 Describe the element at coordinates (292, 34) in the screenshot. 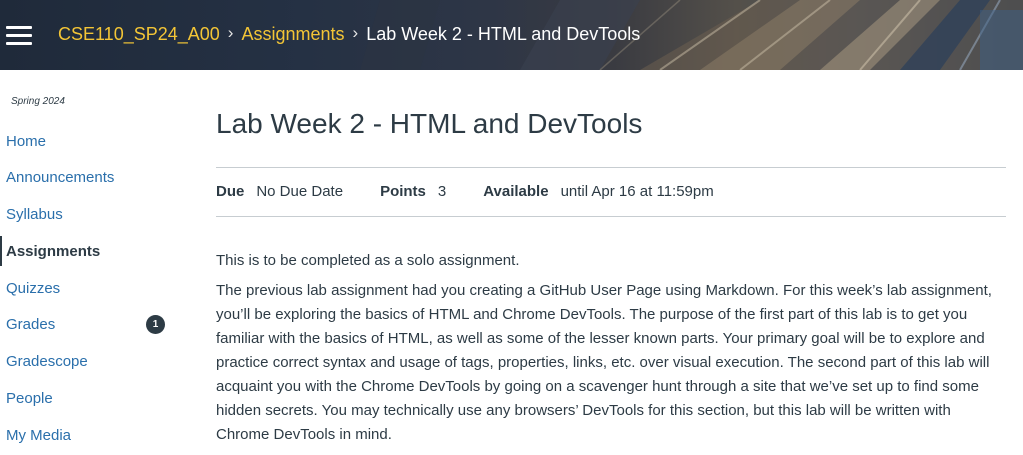

I see `breadcrumb-assignments-link: Assignments` at that location.